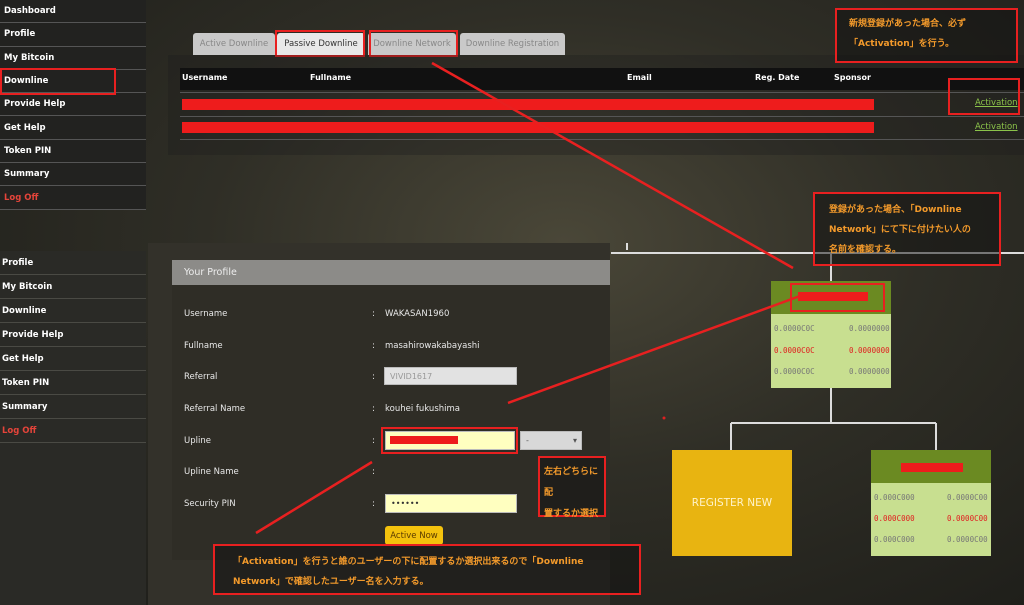 The image size is (1024, 605). Describe the element at coordinates (865, 250) in the screenshot. I see `note-network-line3: 名前を確認する。` at that location.